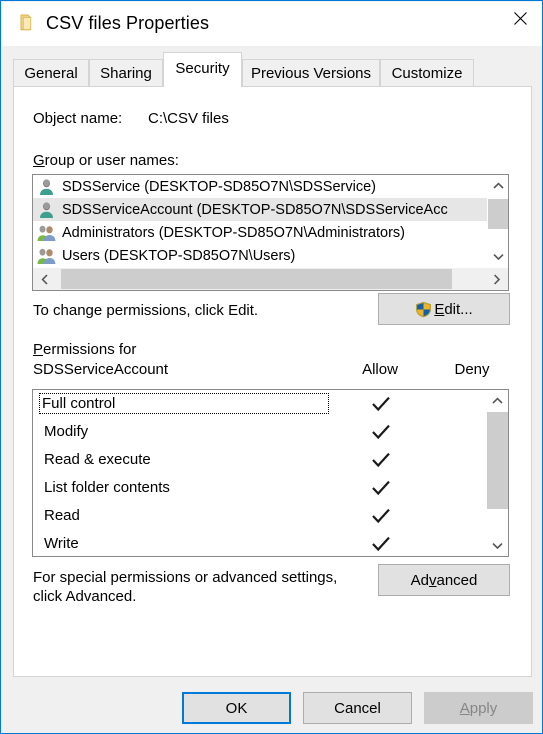 This screenshot has height=734, width=543. Describe the element at coordinates (260, 432) in the screenshot. I see `table-row: Modify` at that location.